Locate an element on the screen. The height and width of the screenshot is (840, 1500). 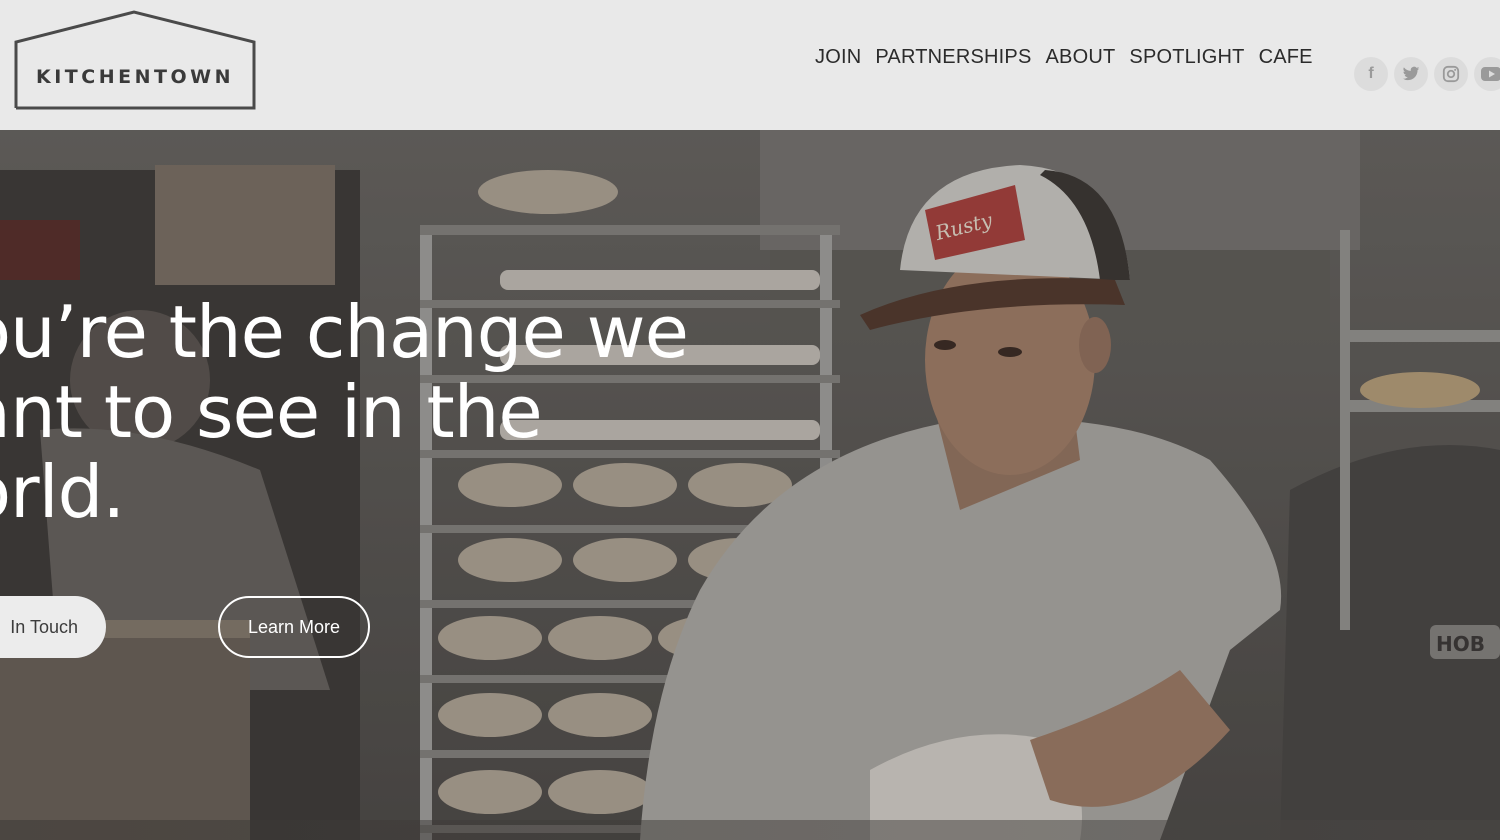
social-links: f is located at coordinates (1427, 74).